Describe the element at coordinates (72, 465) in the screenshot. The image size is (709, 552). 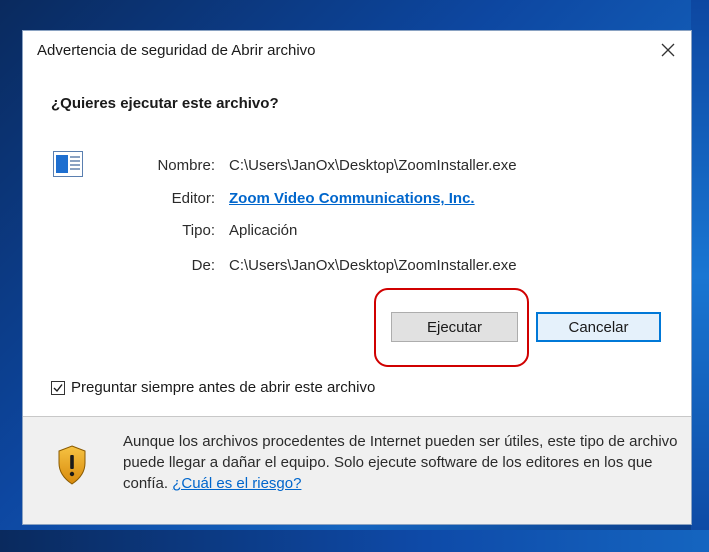
I see `warning-shield-icon` at that location.